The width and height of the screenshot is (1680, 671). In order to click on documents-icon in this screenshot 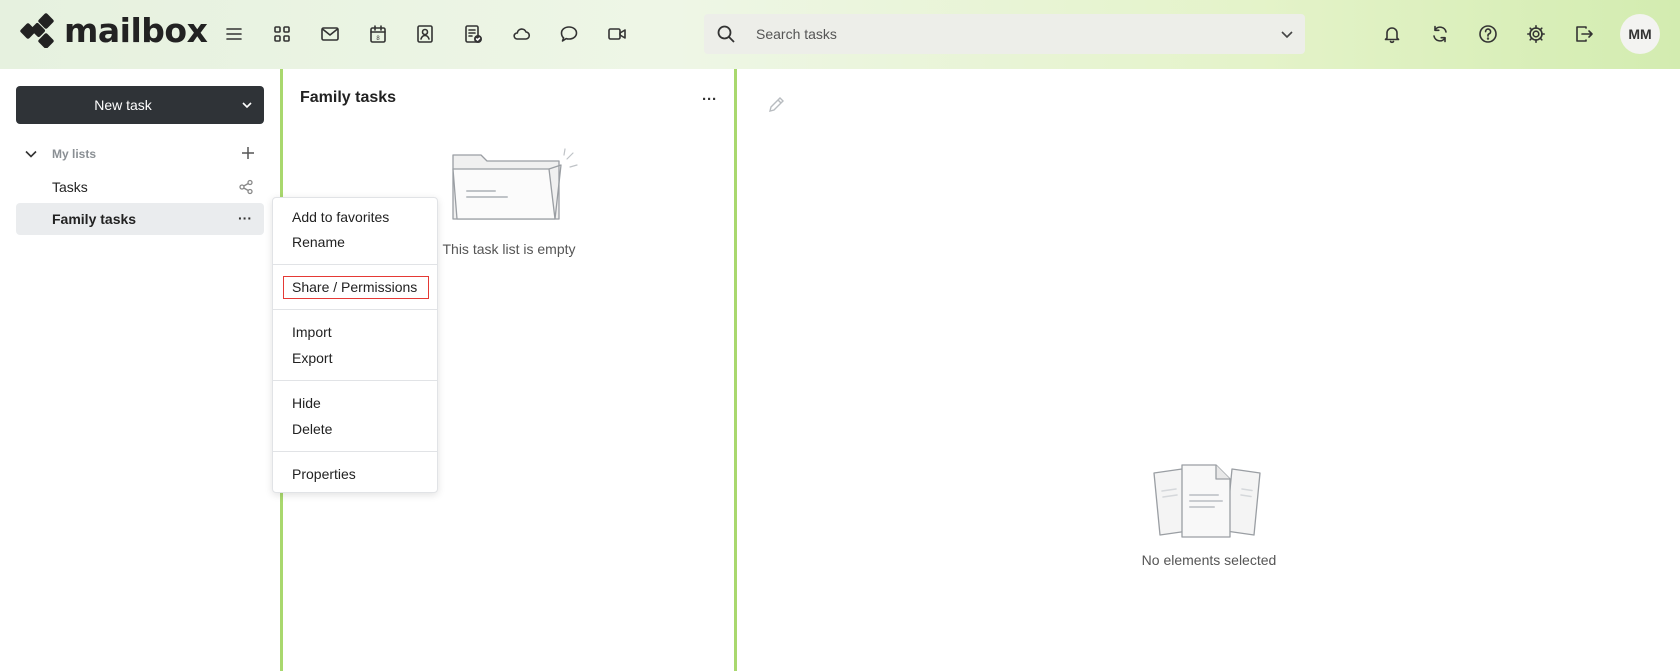, I will do `click(1210, 503)`.